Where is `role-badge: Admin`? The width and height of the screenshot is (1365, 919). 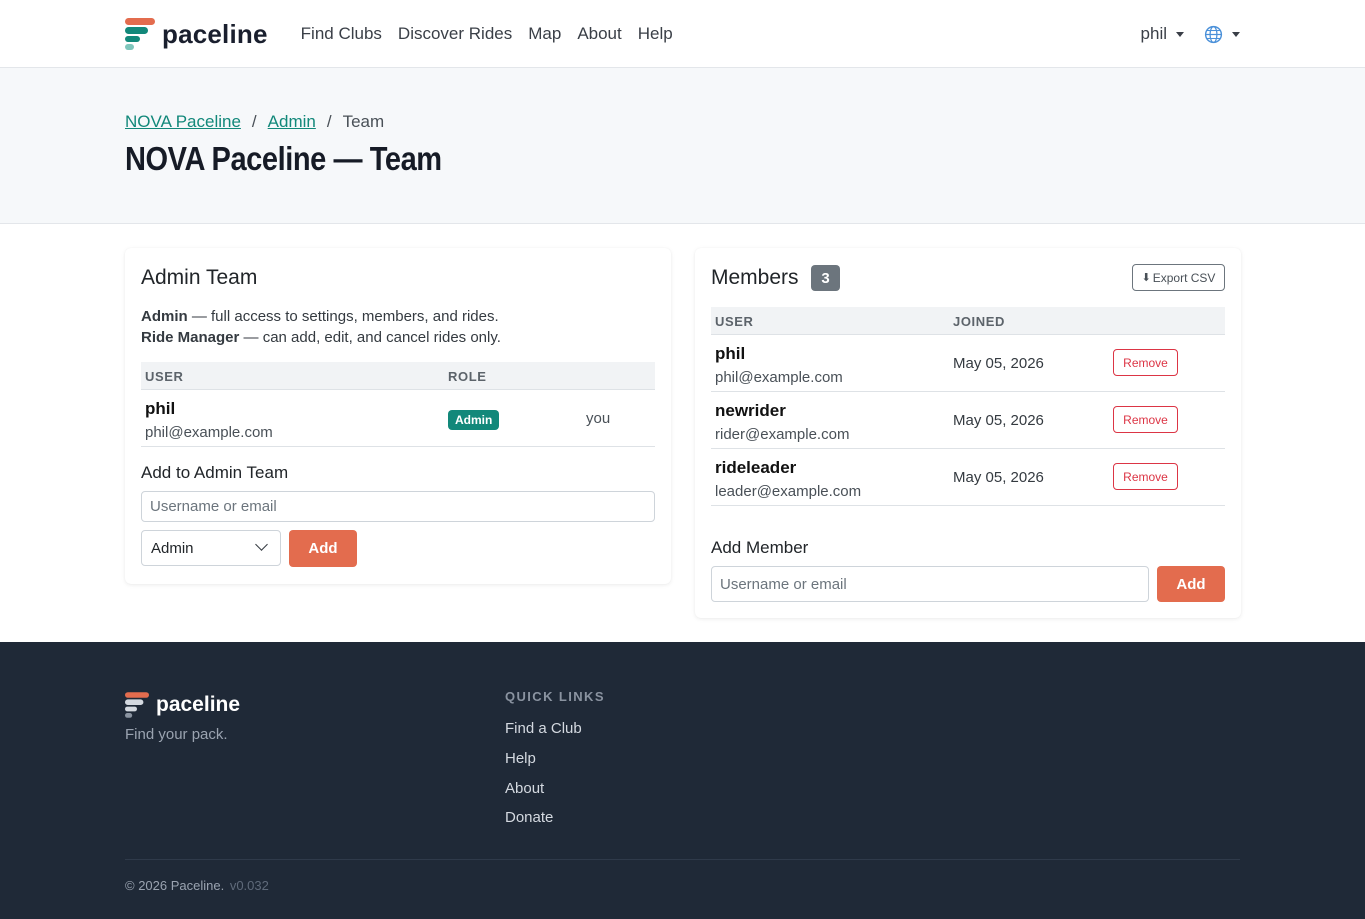 role-badge: Admin is located at coordinates (474, 420).